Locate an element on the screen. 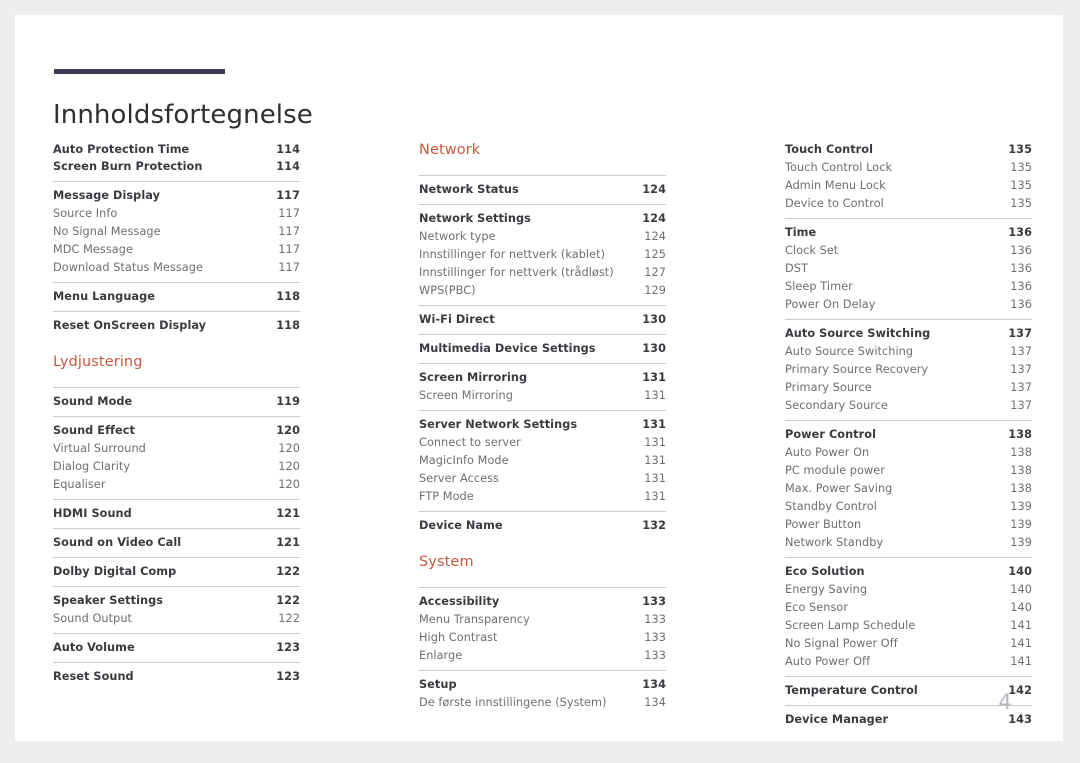  toc-entry-secondary: FTP Mode 131 is located at coordinates (542, 496).